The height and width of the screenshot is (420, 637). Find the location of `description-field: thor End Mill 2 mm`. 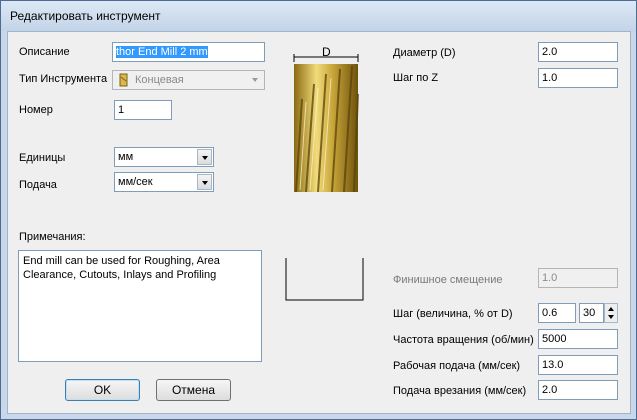

description-field: thor End Mill 2 mm is located at coordinates (188, 52).